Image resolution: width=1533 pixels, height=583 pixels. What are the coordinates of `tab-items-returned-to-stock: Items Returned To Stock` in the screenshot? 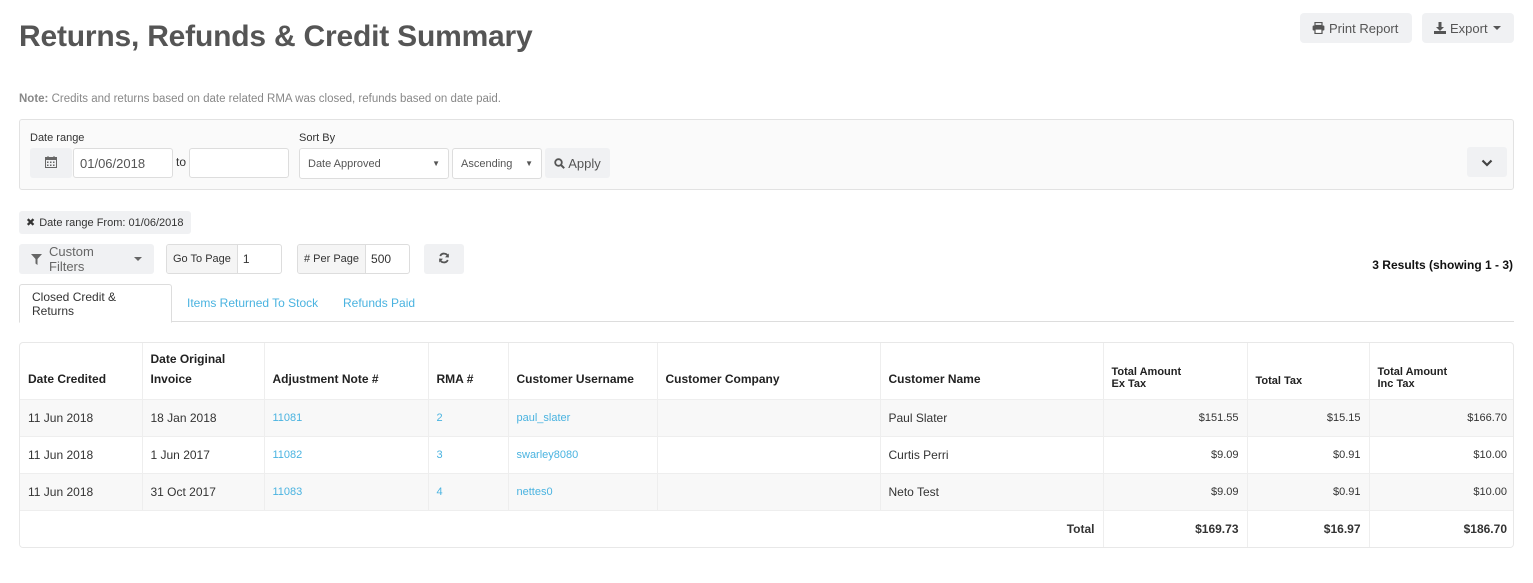 It's located at (252, 303).